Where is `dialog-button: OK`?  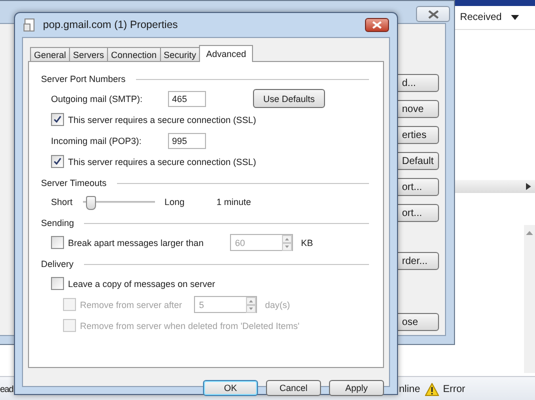
dialog-button: OK is located at coordinates (230, 388).